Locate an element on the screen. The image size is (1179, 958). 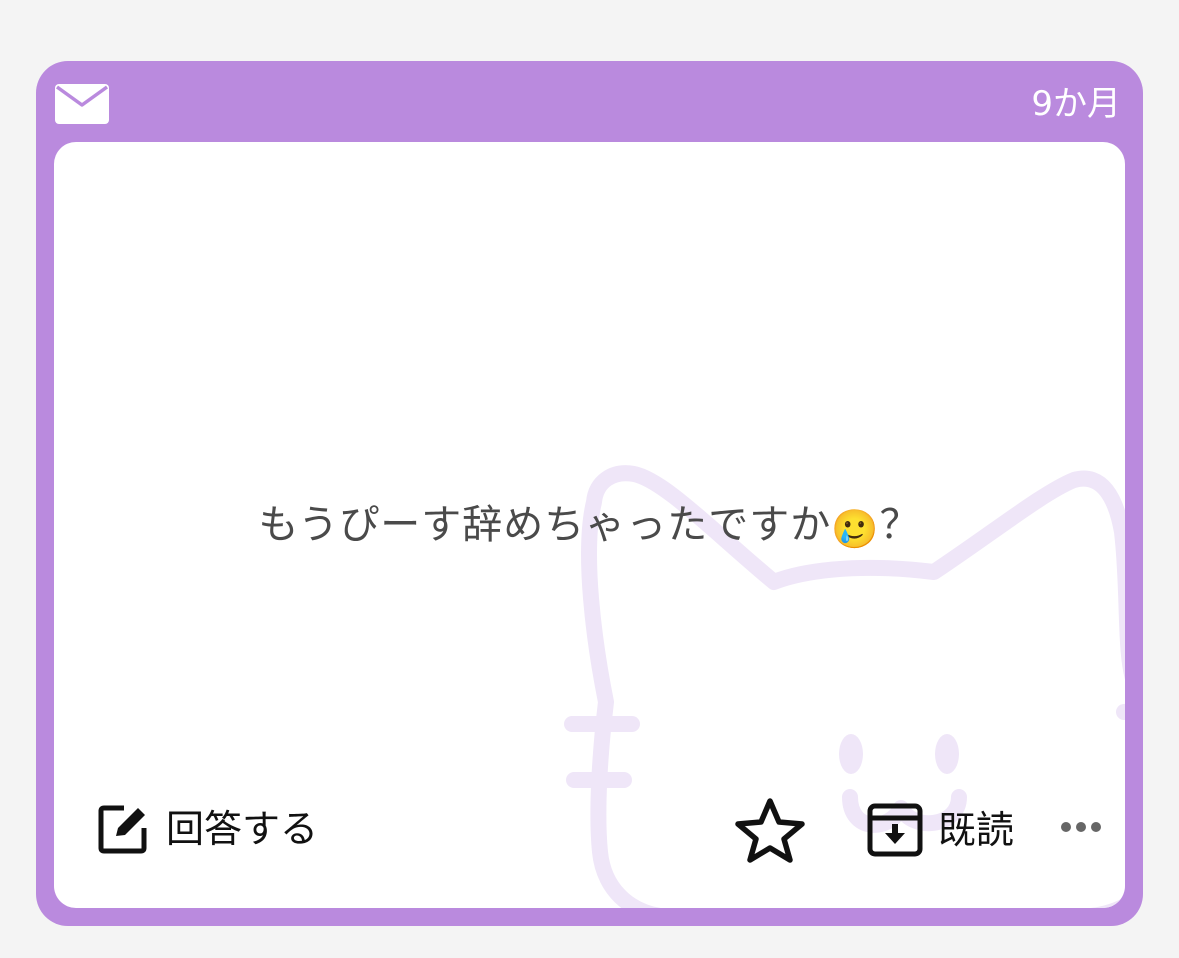
mark-read-button: 既読 is located at coordinates (940, 830).